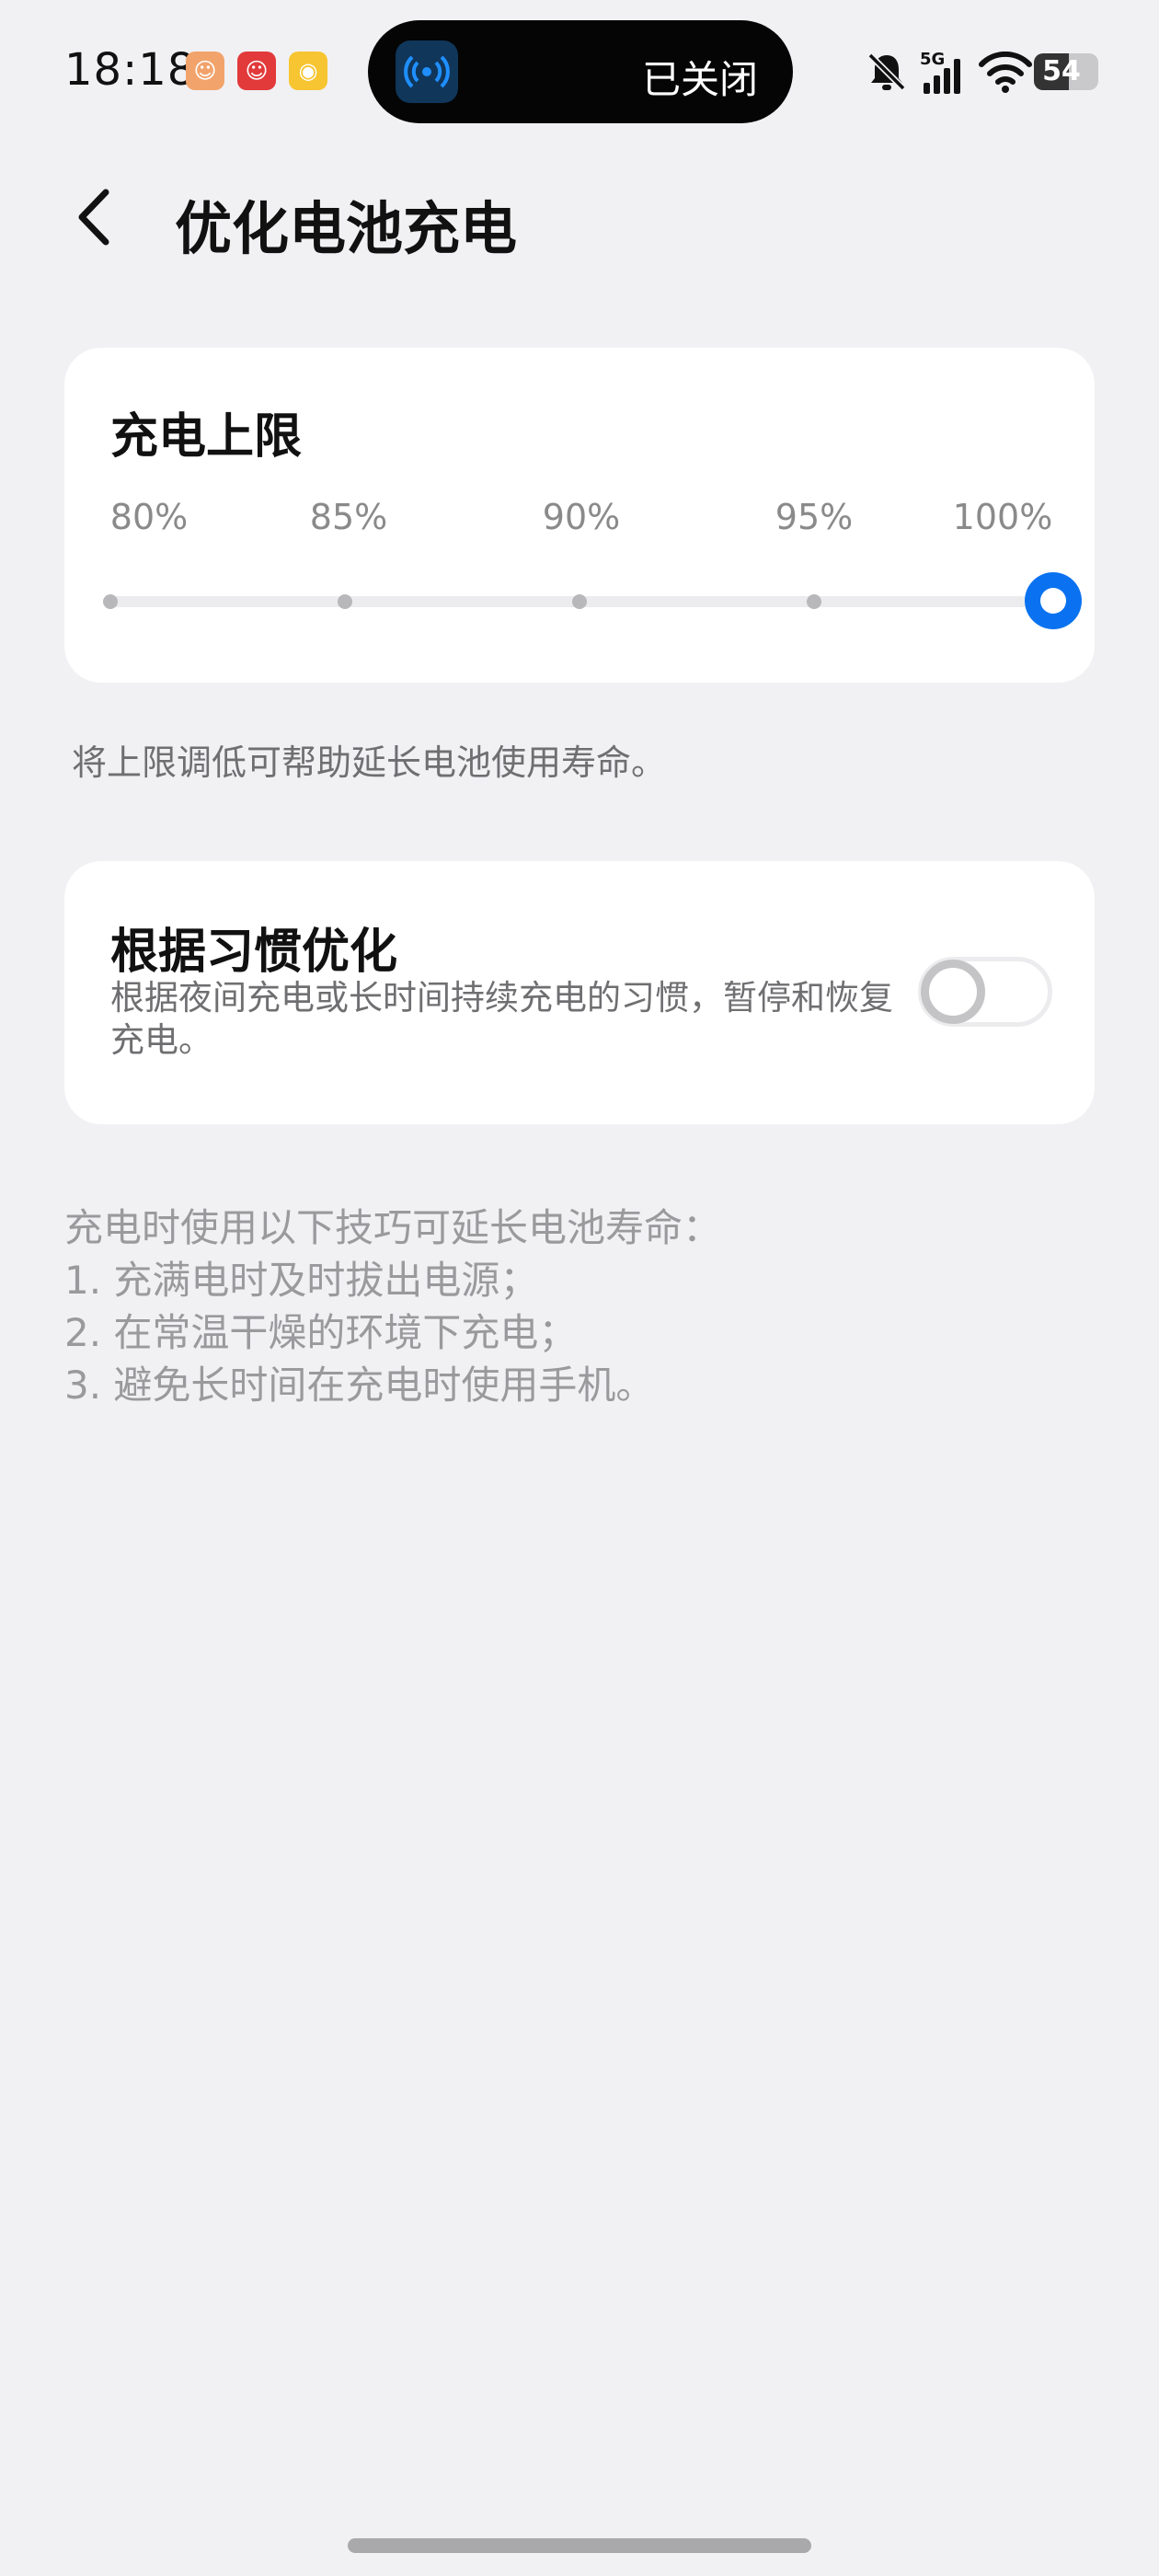 Image resolution: width=1159 pixels, height=2576 pixels. I want to click on chevron-left-icon, so click(93, 217).